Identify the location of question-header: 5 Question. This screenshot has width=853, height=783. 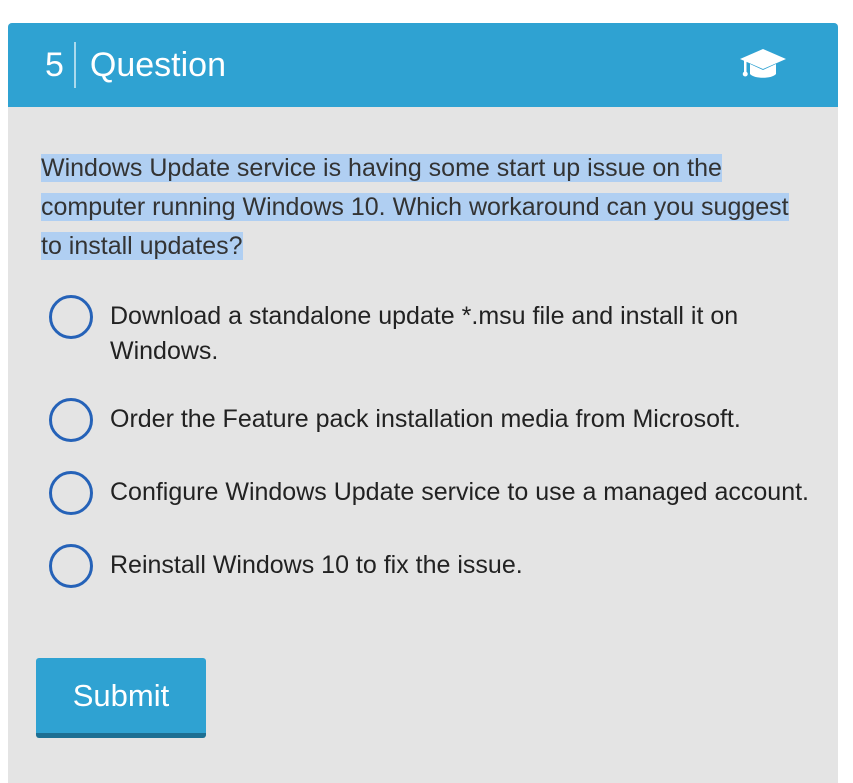
(423, 65).